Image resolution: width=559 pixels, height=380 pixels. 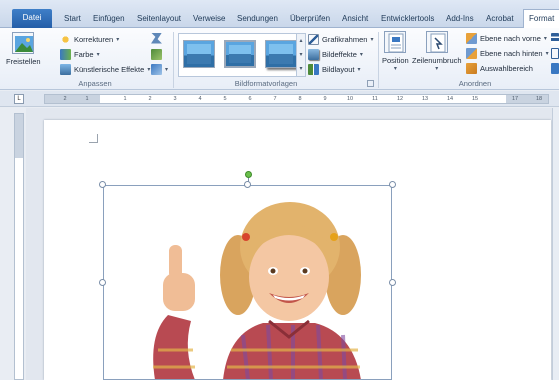 What do you see at coordinates (175, 99) in the screenshot?
I see `ruler-tick: 3` at bounding box center [175, 99].